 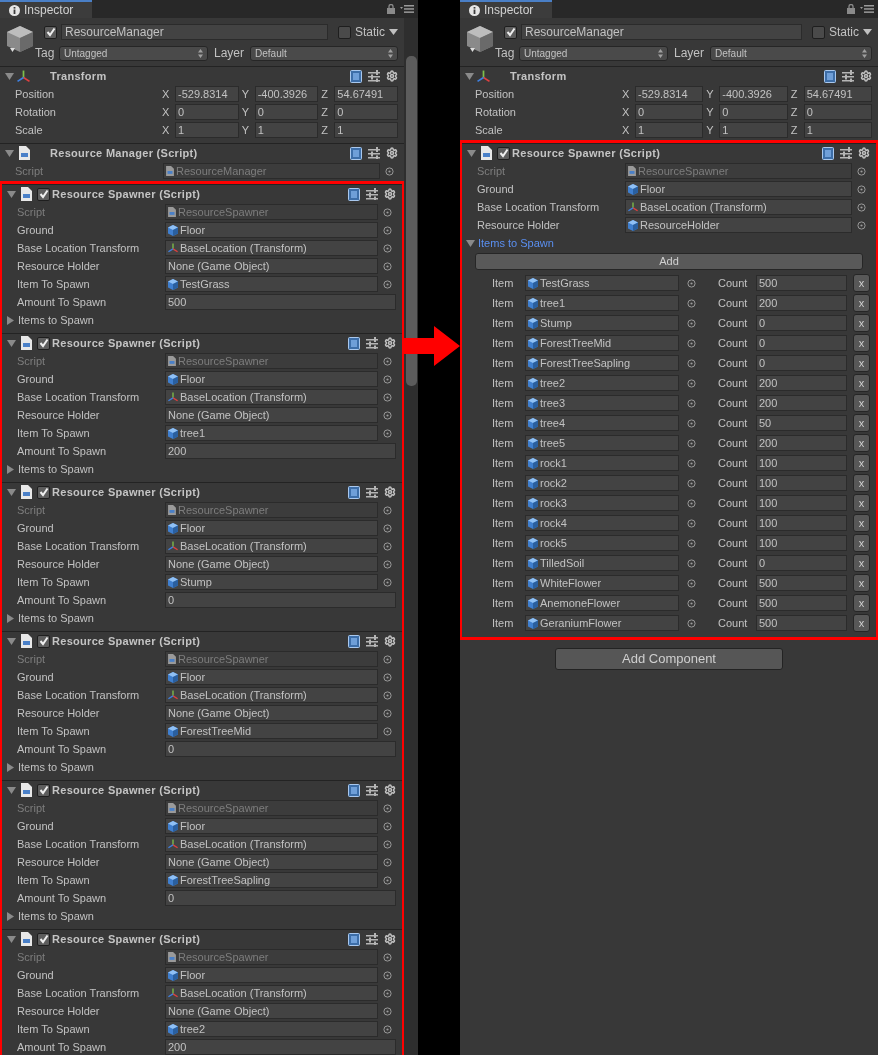 I want to click on object-field: ForestTreeMid, so click(x=271, y=731).